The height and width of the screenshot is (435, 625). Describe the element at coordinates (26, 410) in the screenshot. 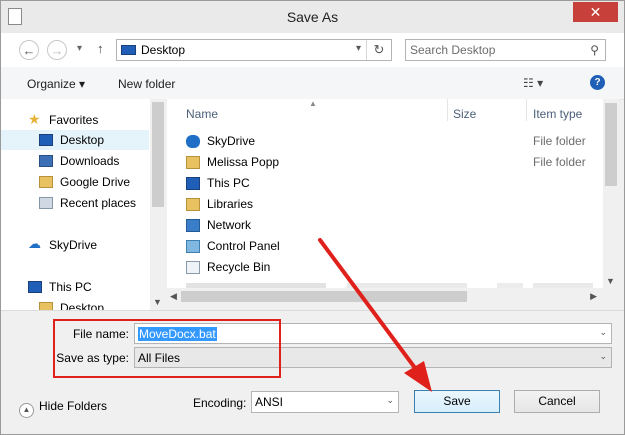

I see `collapse-icon: ▲` at that location.